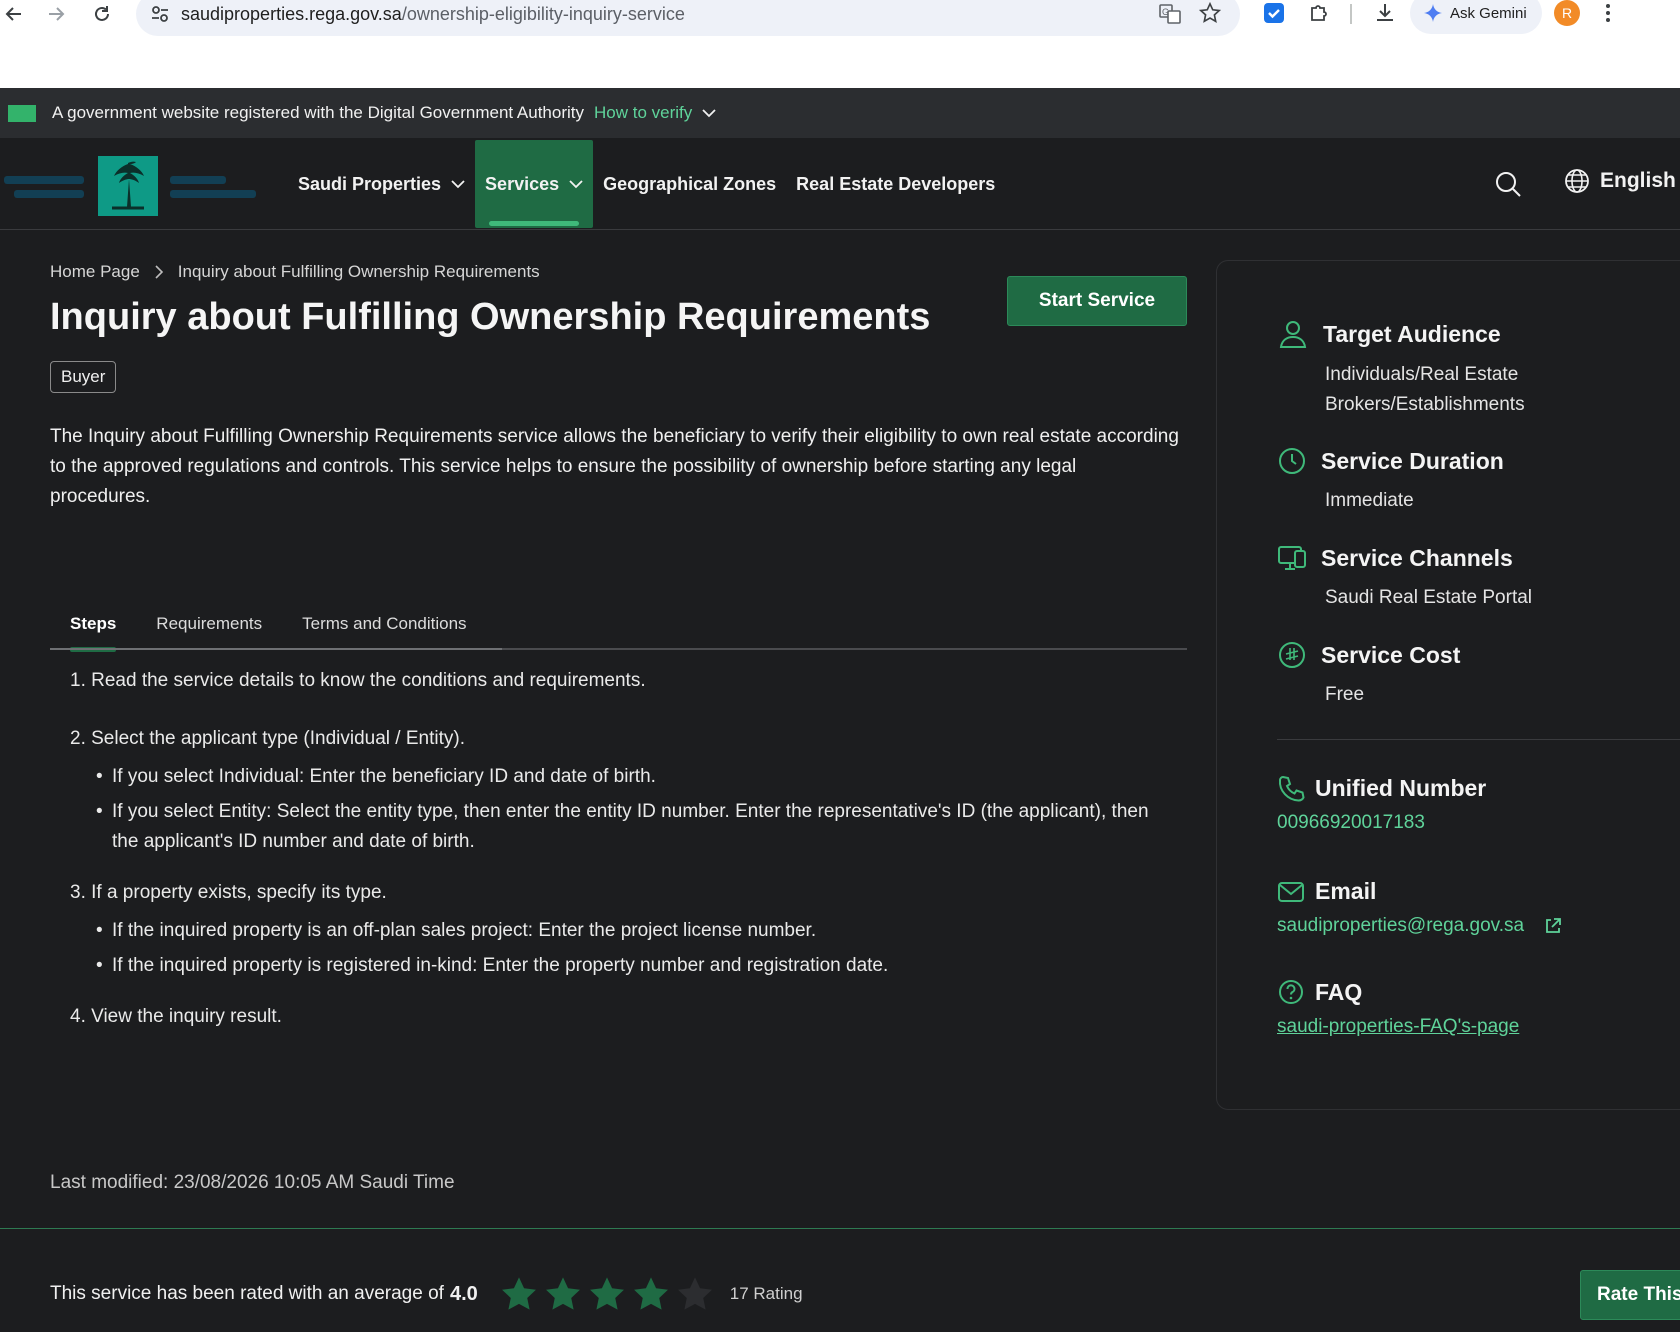  Describe the element at coordinates (159, 272) in the screenshot. I see `chevron-right-icon` at that location.